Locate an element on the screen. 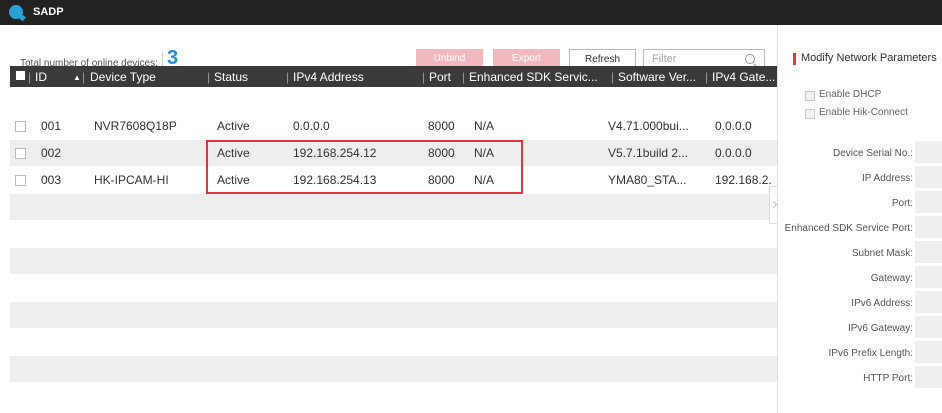 This screenshot has height=413, width=942. subnet-mask-label: Subnet Mask: is located at coordinates (882, 253).